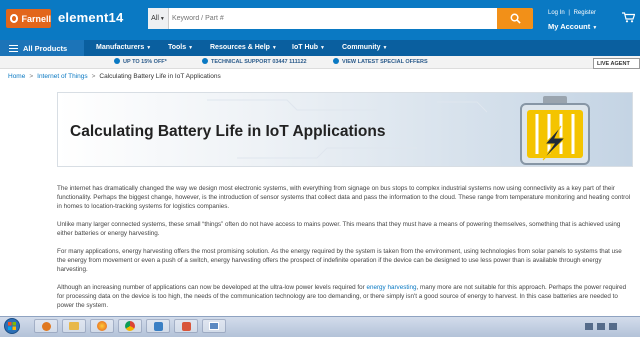 Image resolution: width=640 pixels, height=337 pixels. I want to click on taskbar-chrome, so click(130, 326).